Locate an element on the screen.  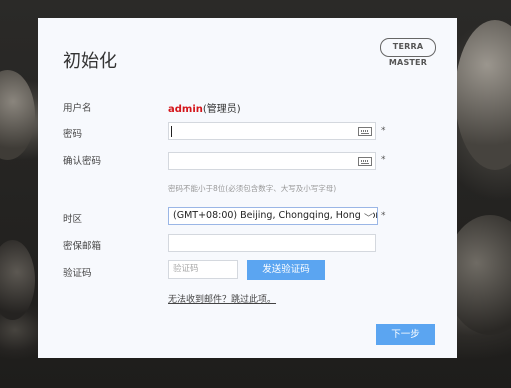
security-email-label: 密保邮箱 is located at coordinates (82, 246).